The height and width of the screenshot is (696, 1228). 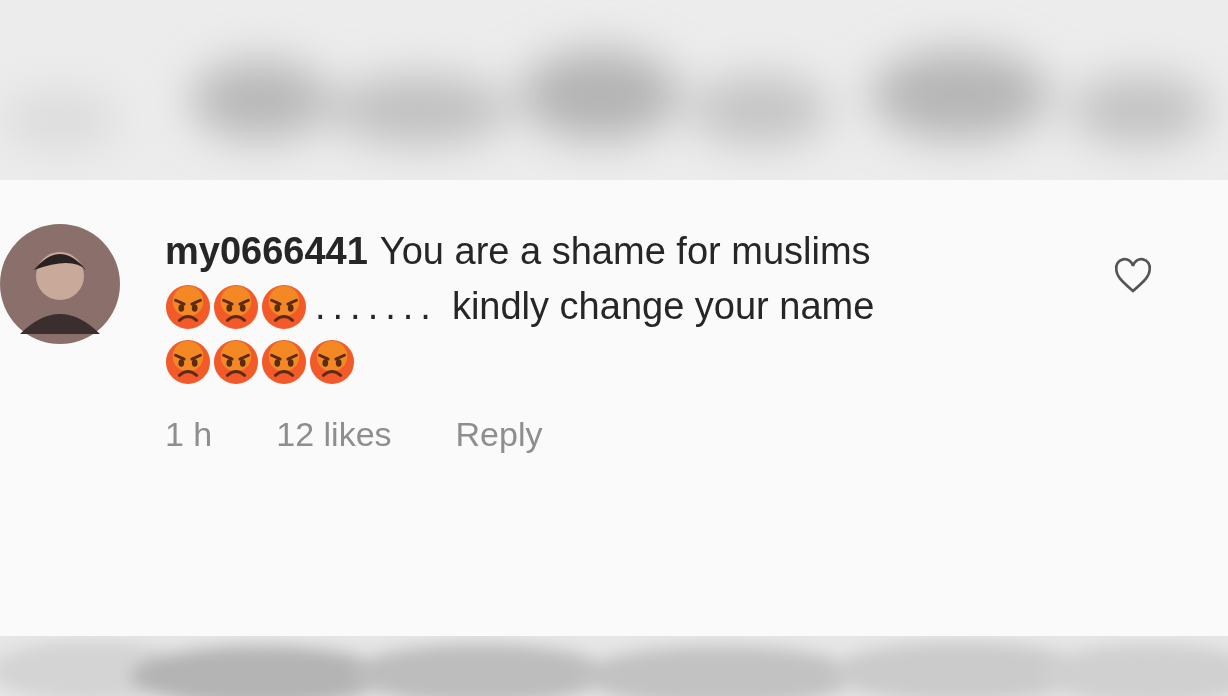 What do you see at coordinates (663, 306) in the screenshot?
I see `comment-text: kindly change your name` at bounding box center [663, 306].